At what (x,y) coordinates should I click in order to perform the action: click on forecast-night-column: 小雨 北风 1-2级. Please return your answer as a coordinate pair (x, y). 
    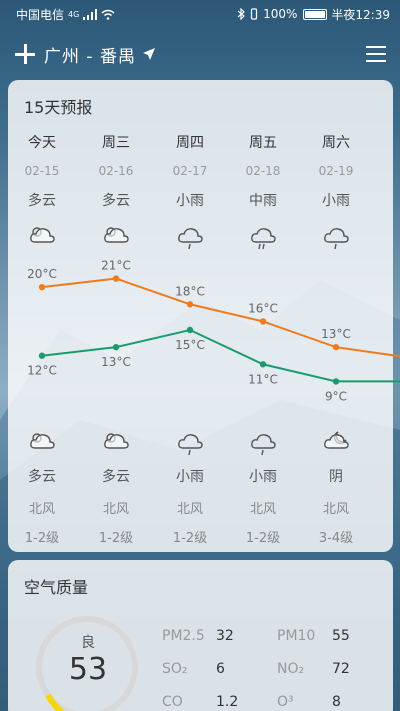
    Looking at the image, I should click on (263, 488).